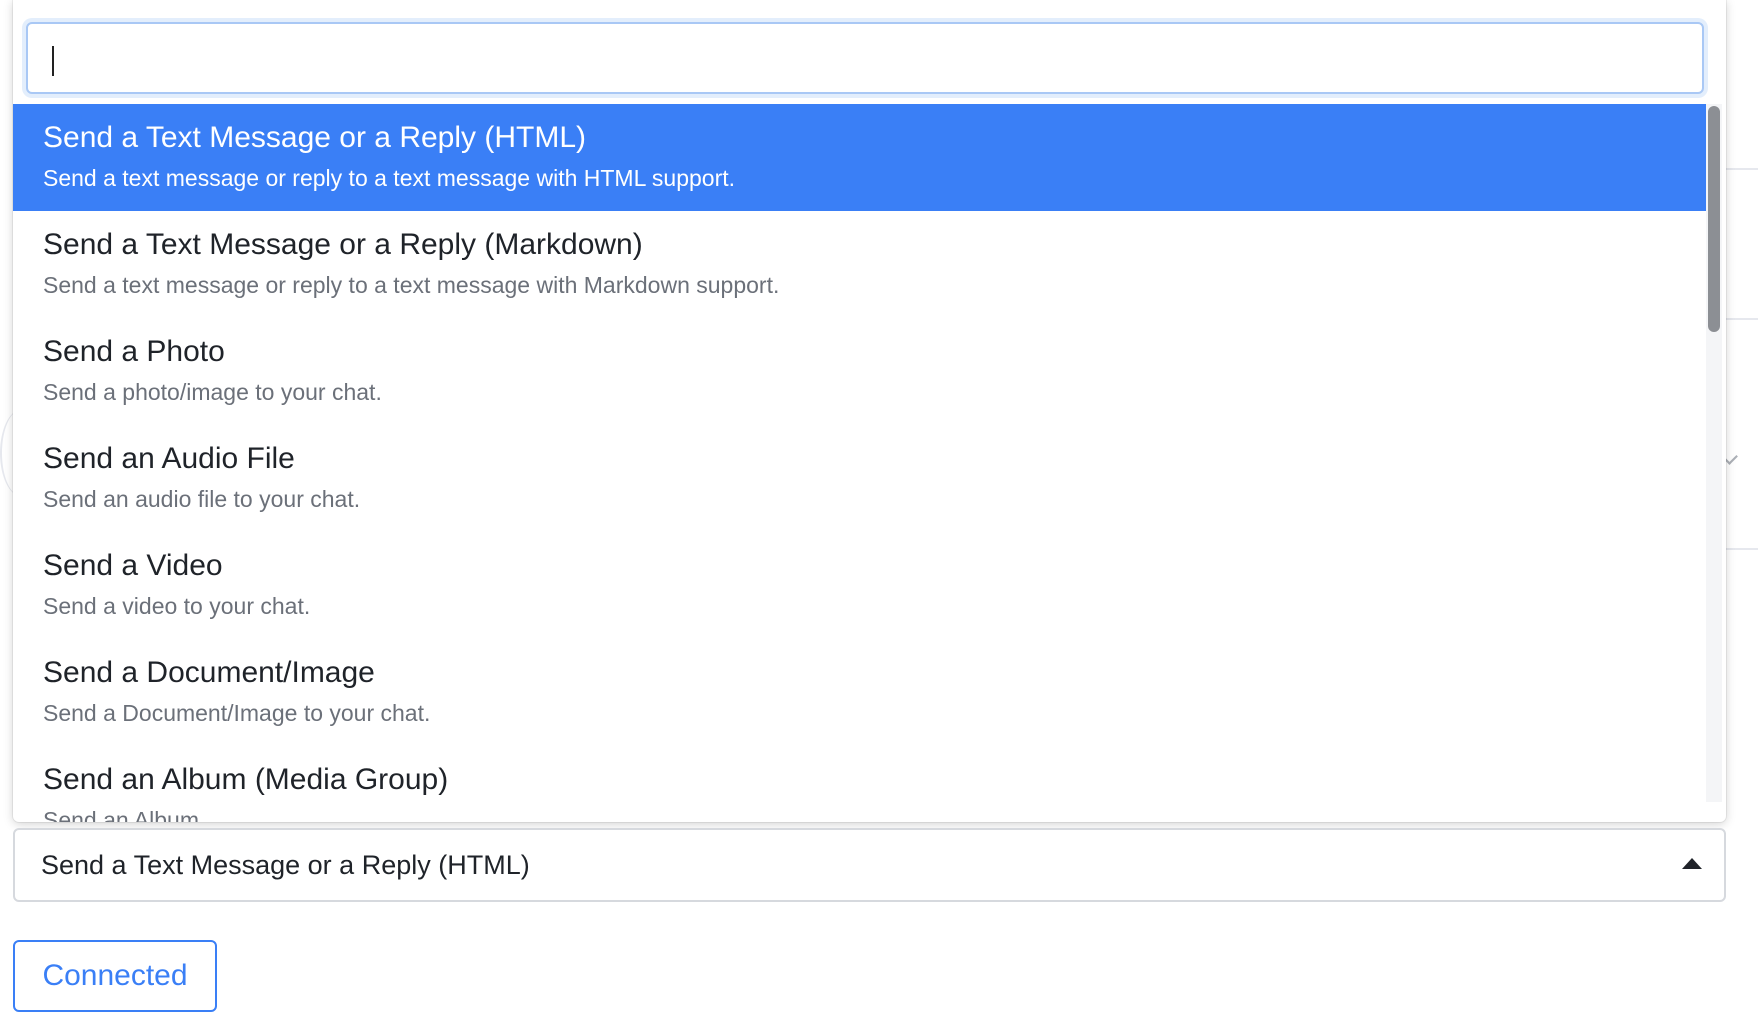 Image resolution: width=1758 pixels, height=1024 pixels. Describe the element at coordinates (1692, 863) in the screenshot. I see `caret-up-icon` at that location.